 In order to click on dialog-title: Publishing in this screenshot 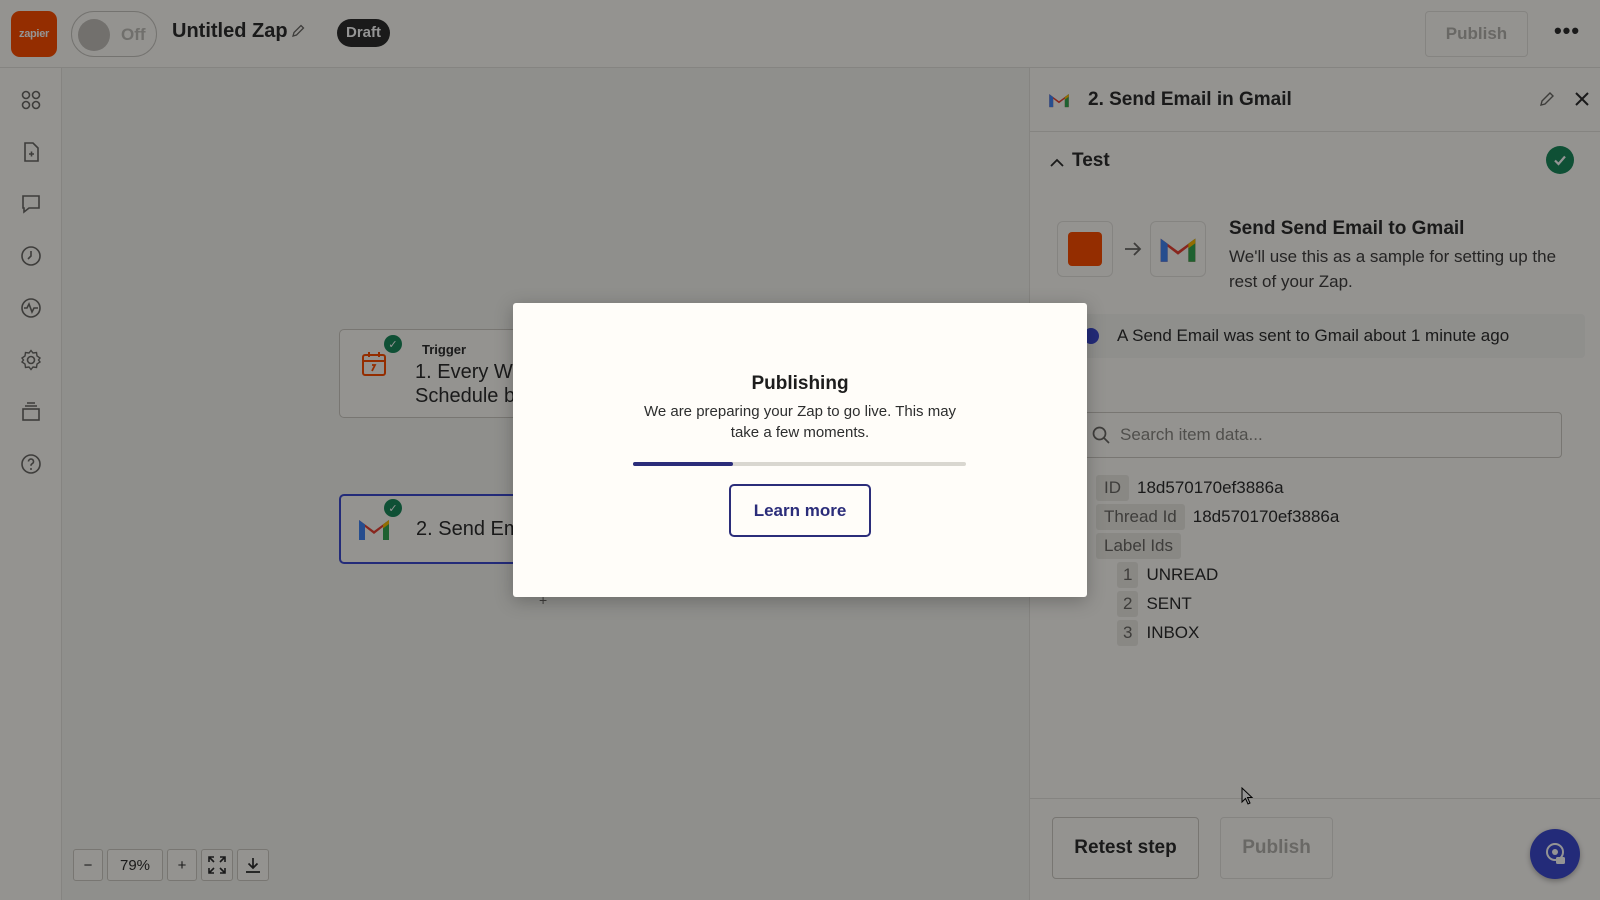, I will do `click(800, 383)`.